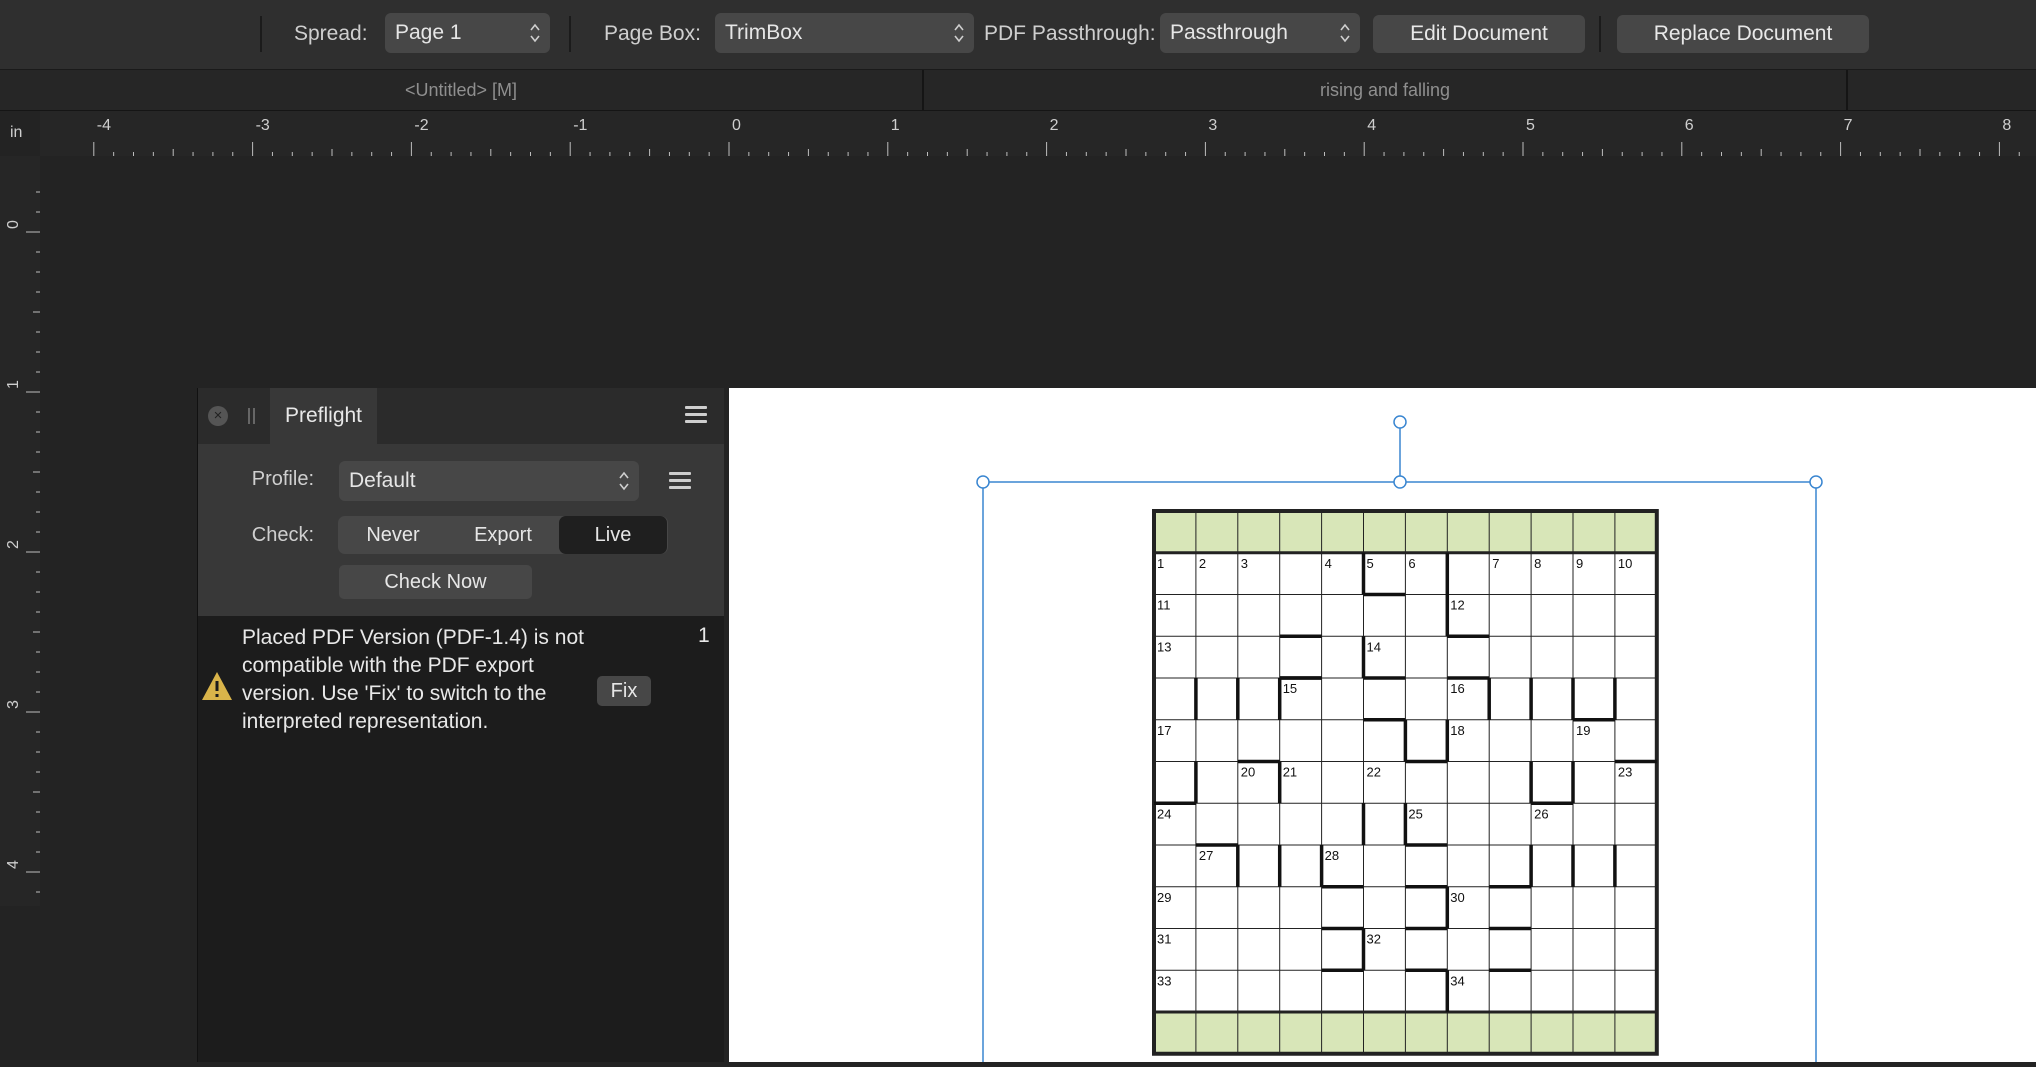 The image size is (2036, 1067). I want to click on ruler-label: -1, so click(580, 125).